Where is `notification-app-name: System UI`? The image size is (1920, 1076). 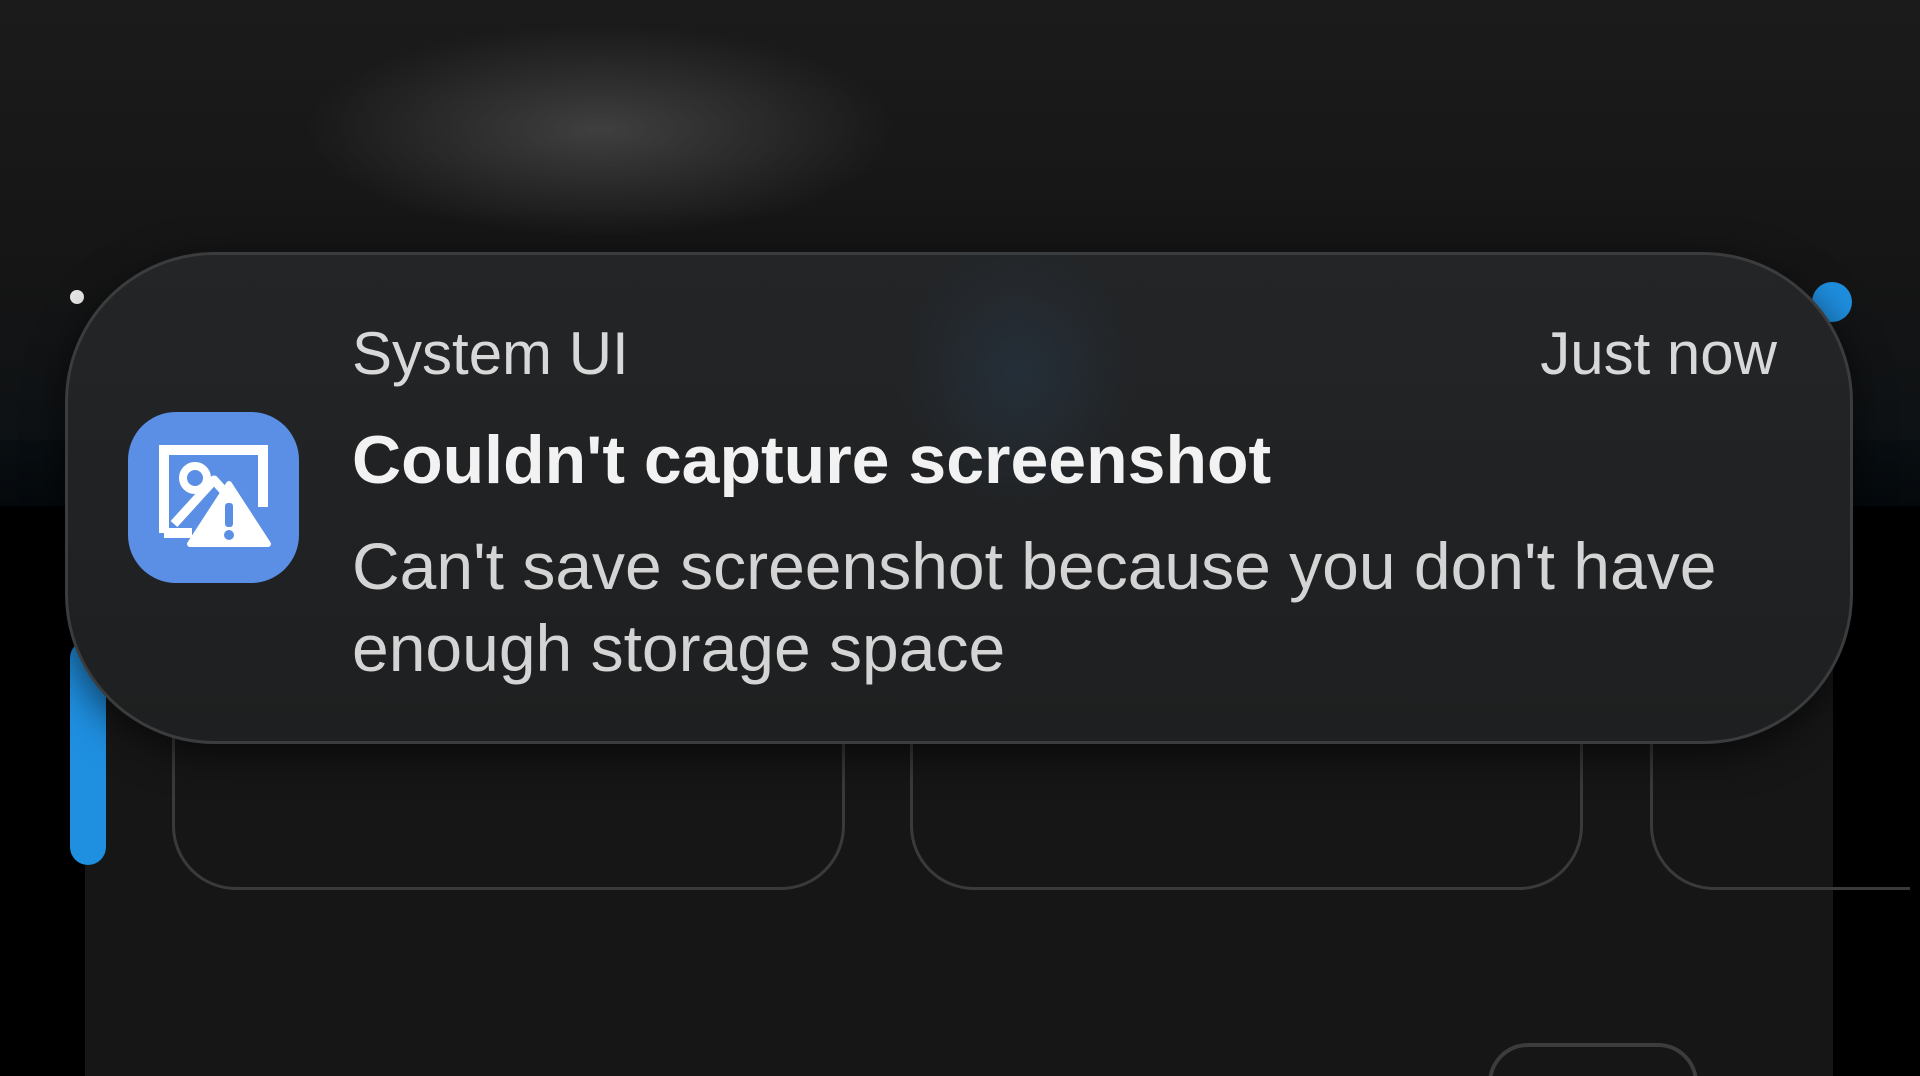
notification-app-name: System UI is located at coordinates (490, 353).